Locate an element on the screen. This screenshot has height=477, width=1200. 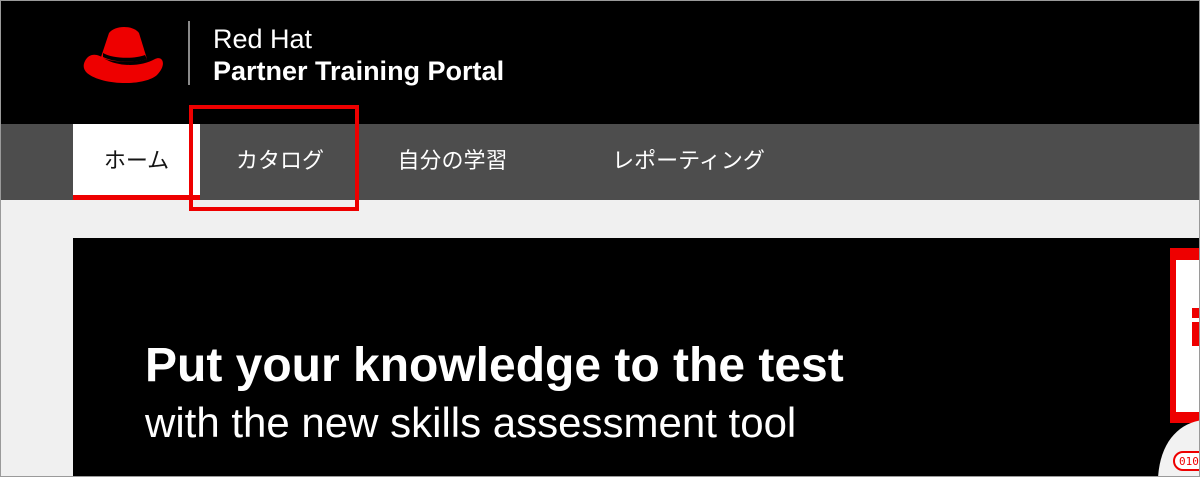
banner-title: Put your knowledge to the test is located at coordinates (494, 365).